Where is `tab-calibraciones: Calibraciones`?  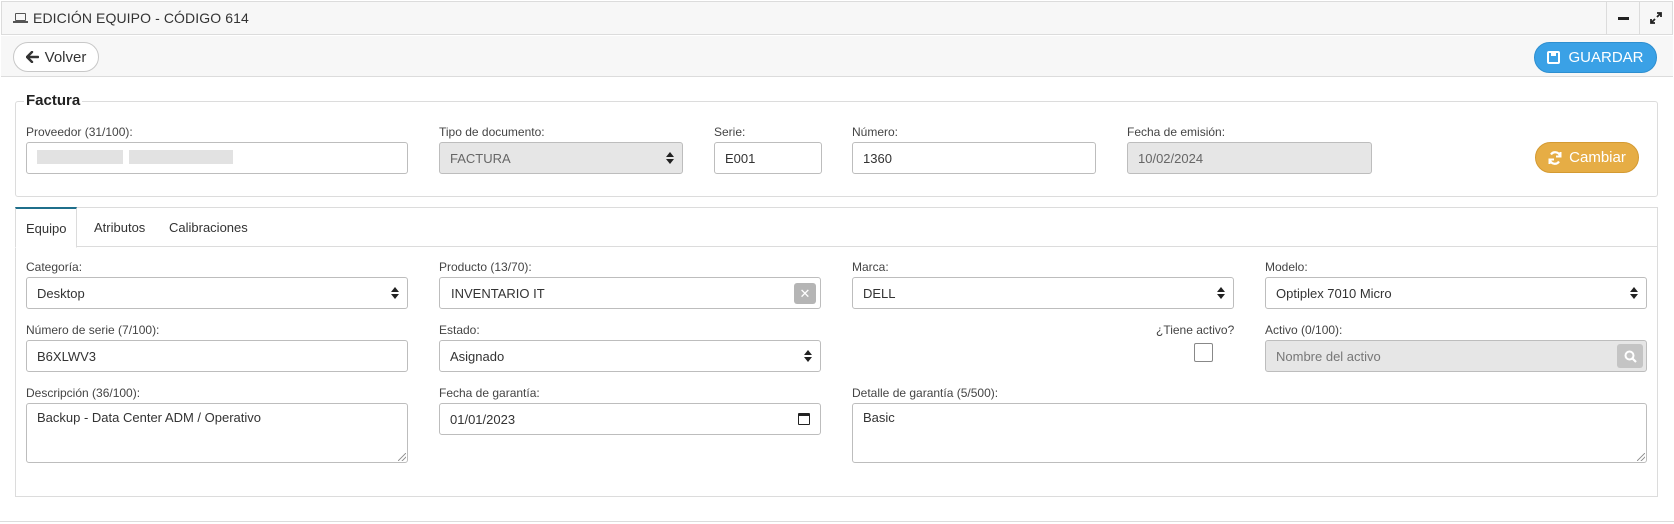 tab-calibraciones: Calibraciones is located at coordinates (208, 227).